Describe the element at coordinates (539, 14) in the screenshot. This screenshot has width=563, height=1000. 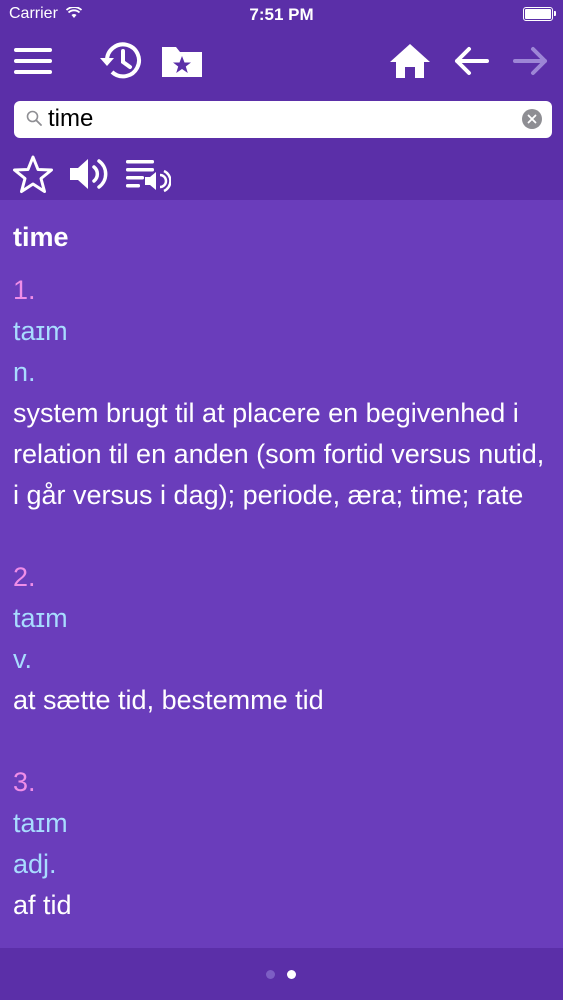
I see `battery-icon` at that location.